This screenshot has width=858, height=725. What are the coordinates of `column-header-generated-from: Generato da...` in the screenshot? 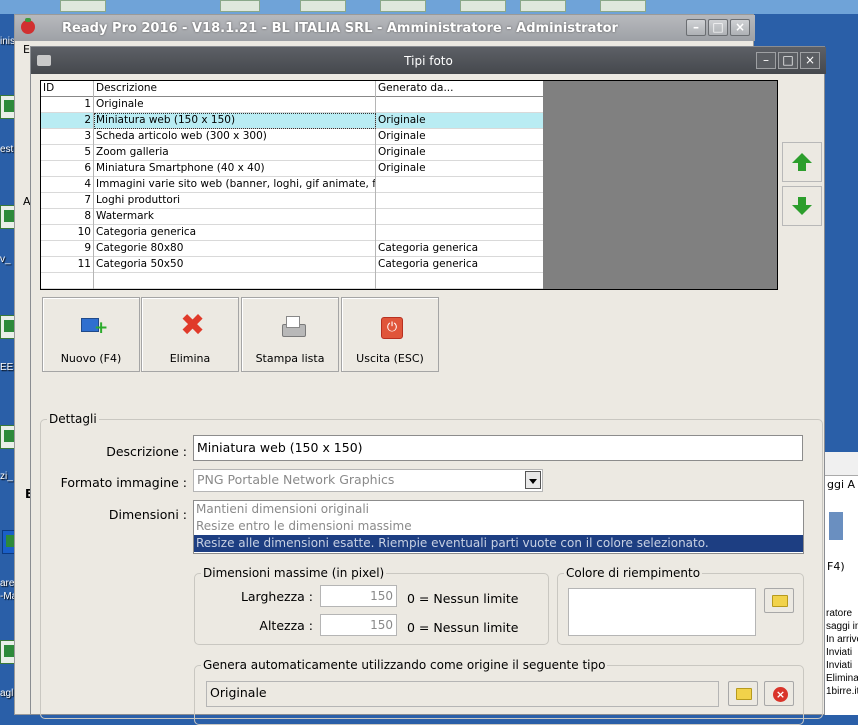 It's located at (459, 89).